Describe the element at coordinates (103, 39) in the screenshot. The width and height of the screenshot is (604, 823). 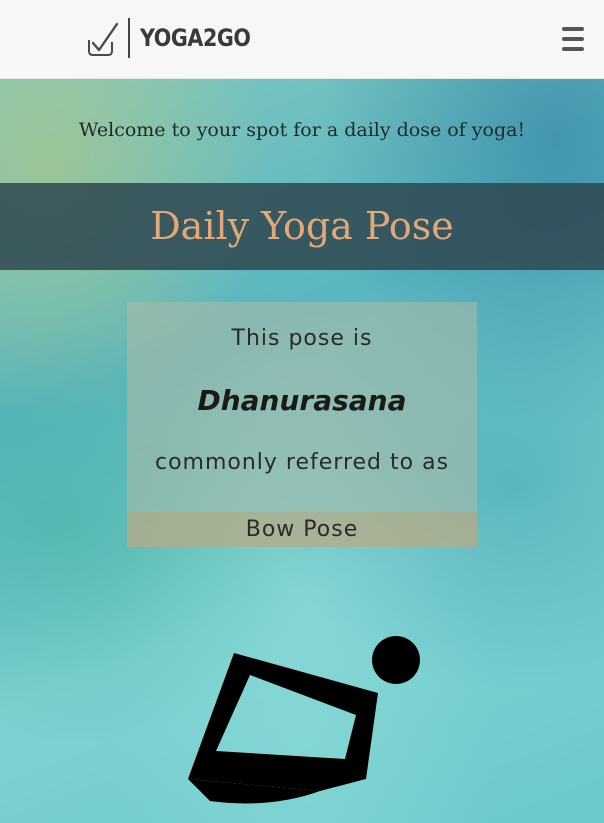
I see `checkmark-logo-icon` at that location.